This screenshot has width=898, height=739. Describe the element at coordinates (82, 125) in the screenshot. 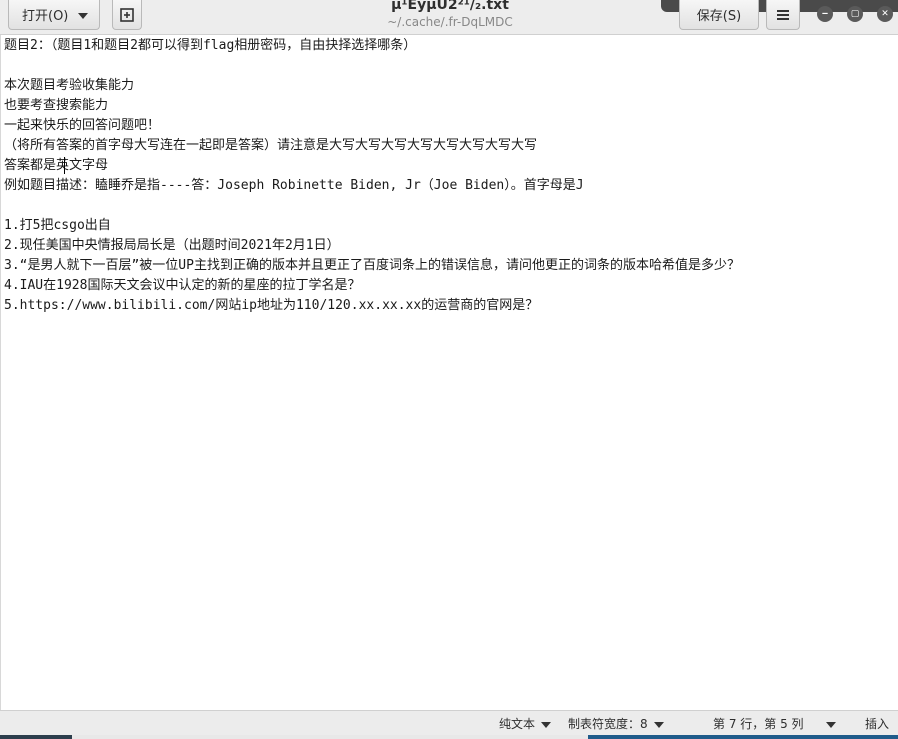

I see `text-line: 一起来快乐的回答问题吧！` at that location.